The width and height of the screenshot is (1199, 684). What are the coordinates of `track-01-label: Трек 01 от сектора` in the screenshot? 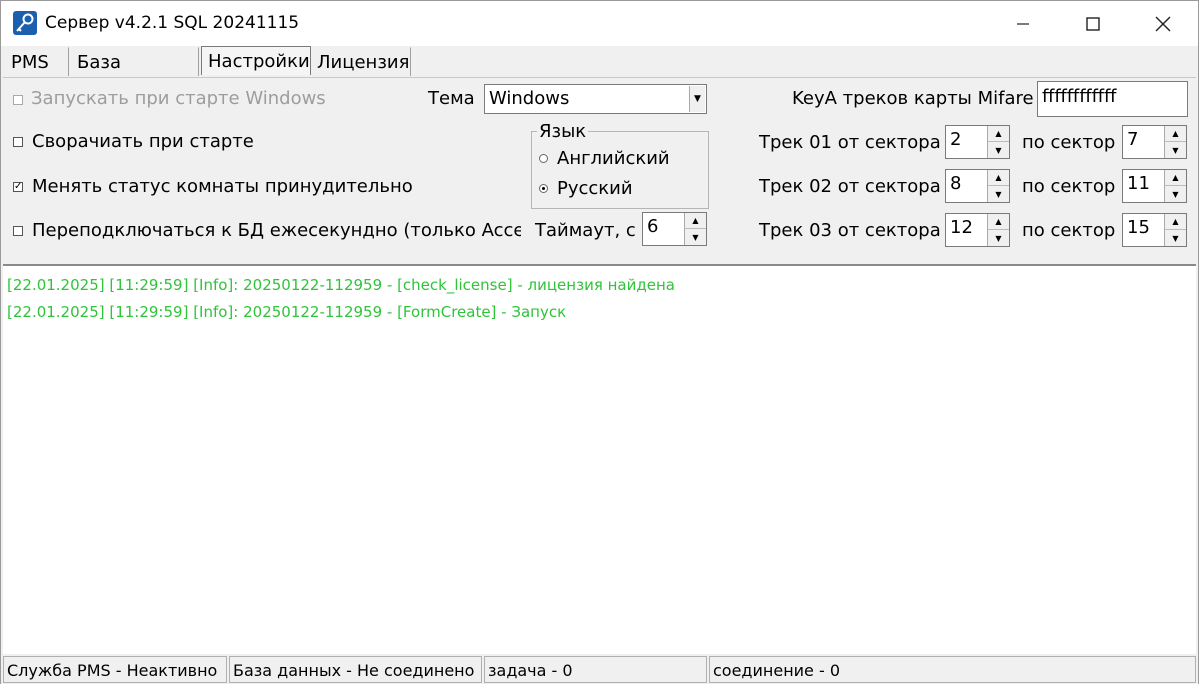 It's located at (850, 142).